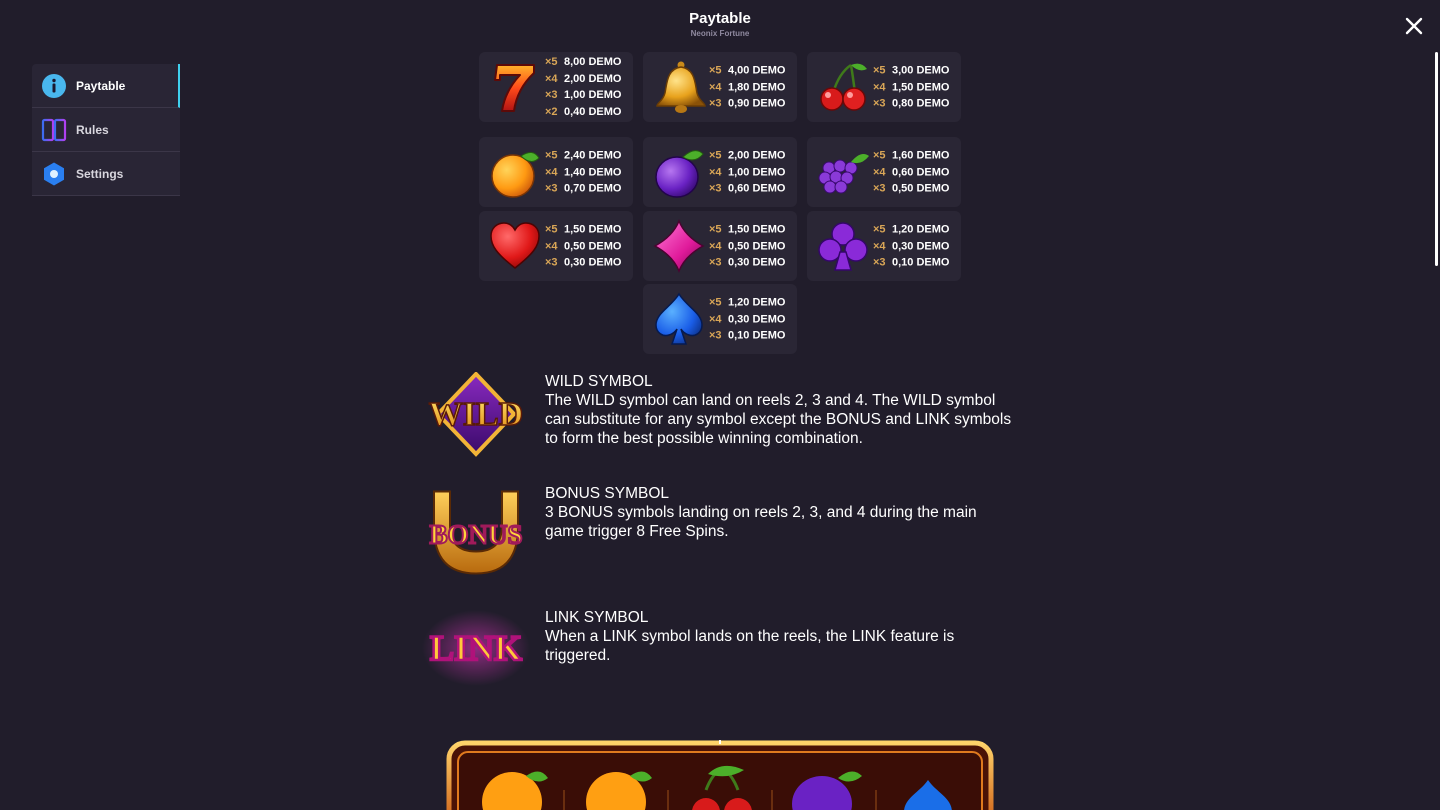 The image size is (1440, 810). I want to click on heart-icon, so click(515, 245).